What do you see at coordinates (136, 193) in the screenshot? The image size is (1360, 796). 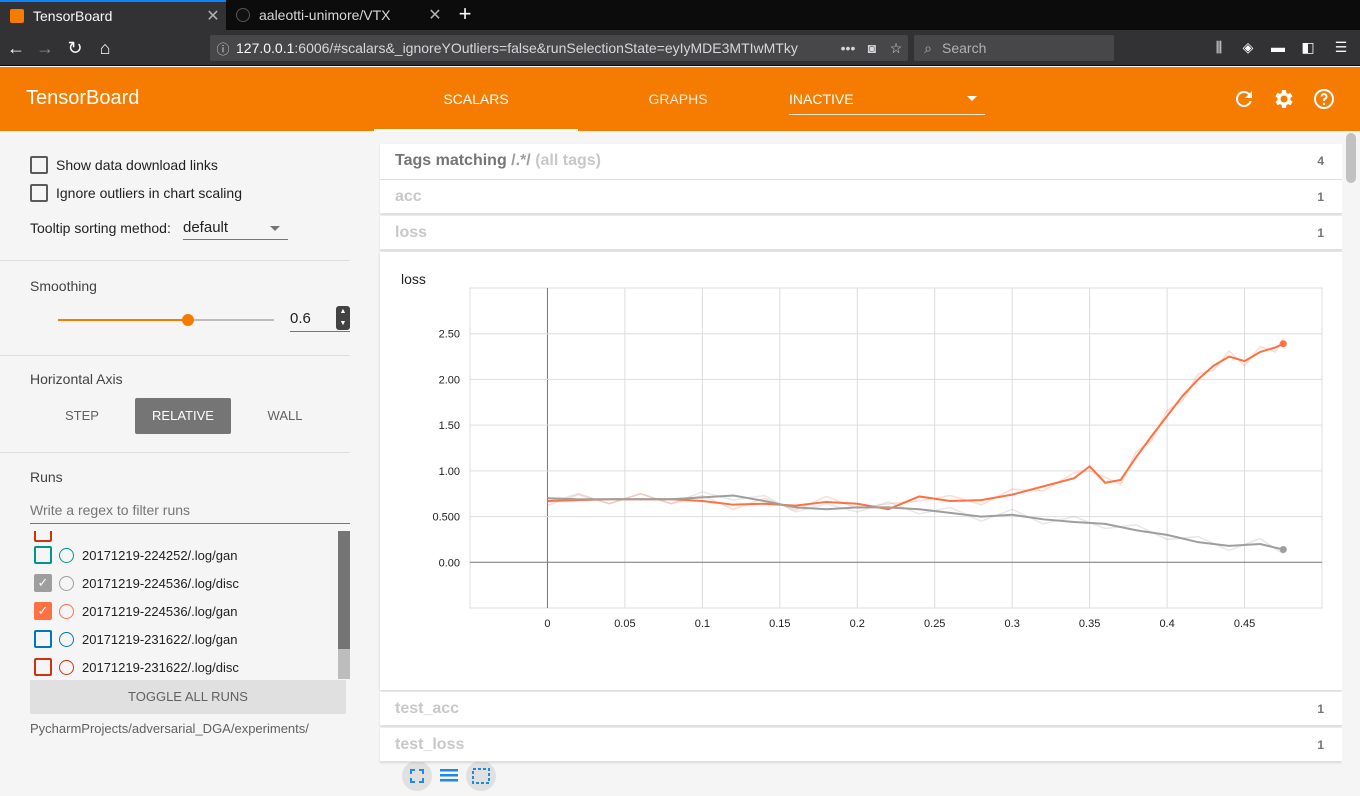 I see `ignore-outliers-checkbox: Ignore outliers in chart scaling` at bounding box center [136, 193].